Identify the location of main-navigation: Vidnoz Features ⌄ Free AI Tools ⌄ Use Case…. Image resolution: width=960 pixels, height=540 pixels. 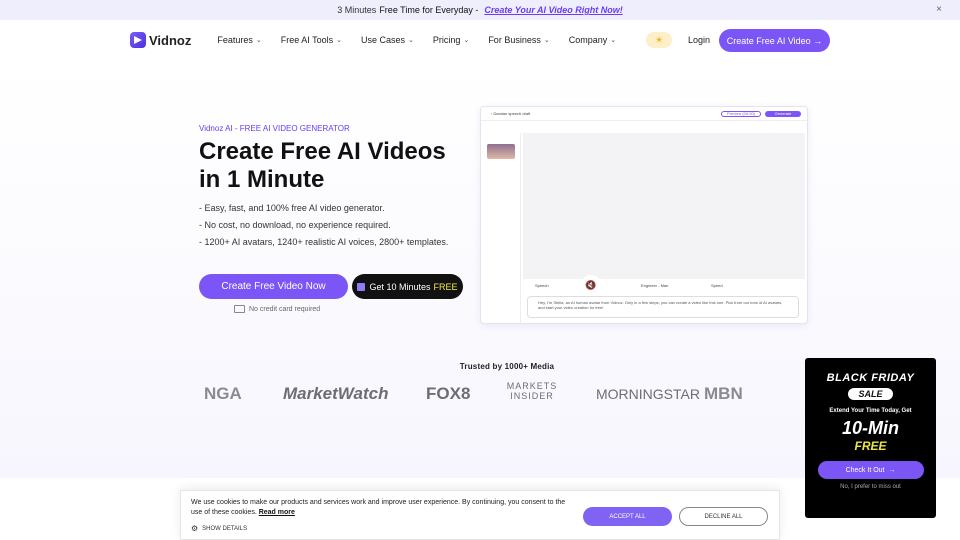
(480, 40).